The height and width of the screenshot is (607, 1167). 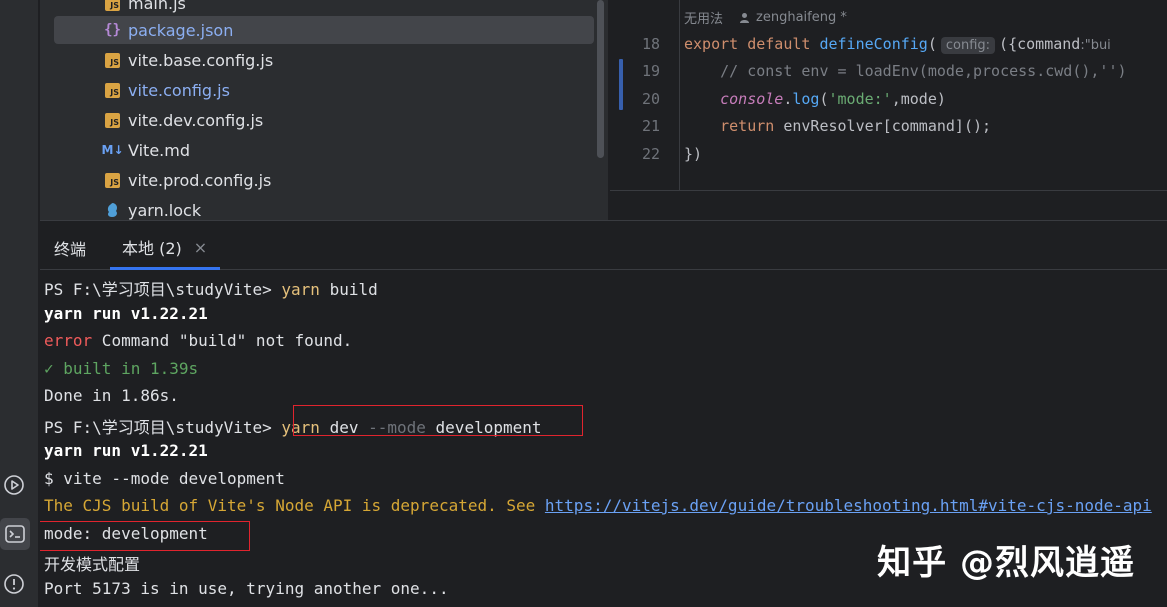 What do you see at coordinates (324, 8) in the screenshot?
I see `tree-item-main-js: JS main.js` at bounding box center [324, 8].